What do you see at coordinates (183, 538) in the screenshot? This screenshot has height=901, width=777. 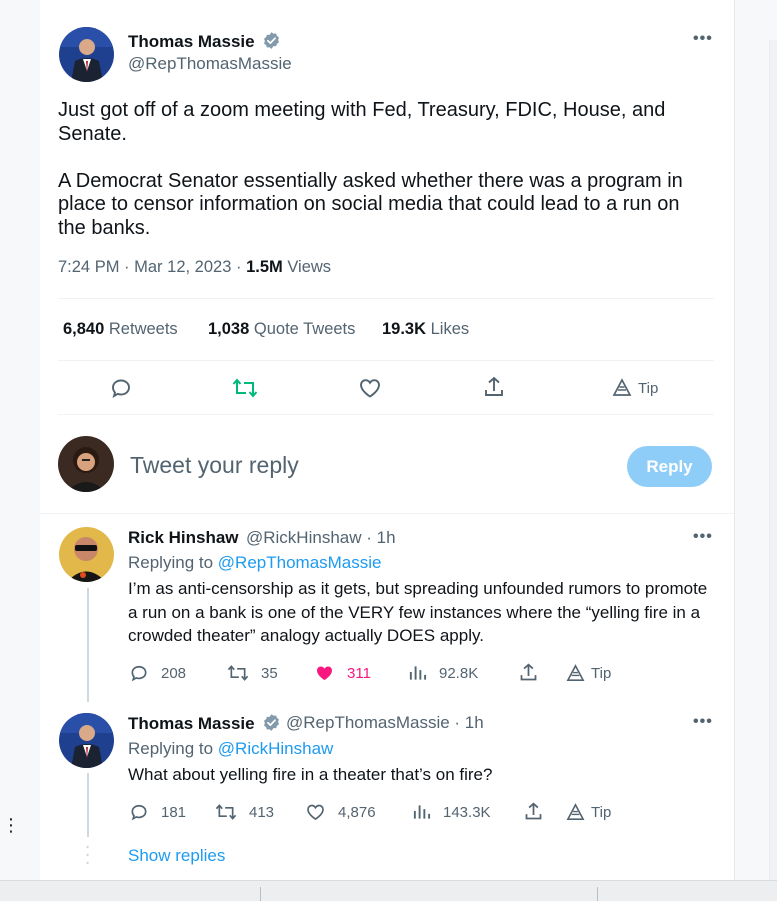 I see `reply-1-name: Rick Hinshaw` at bounding box center [183, 538].